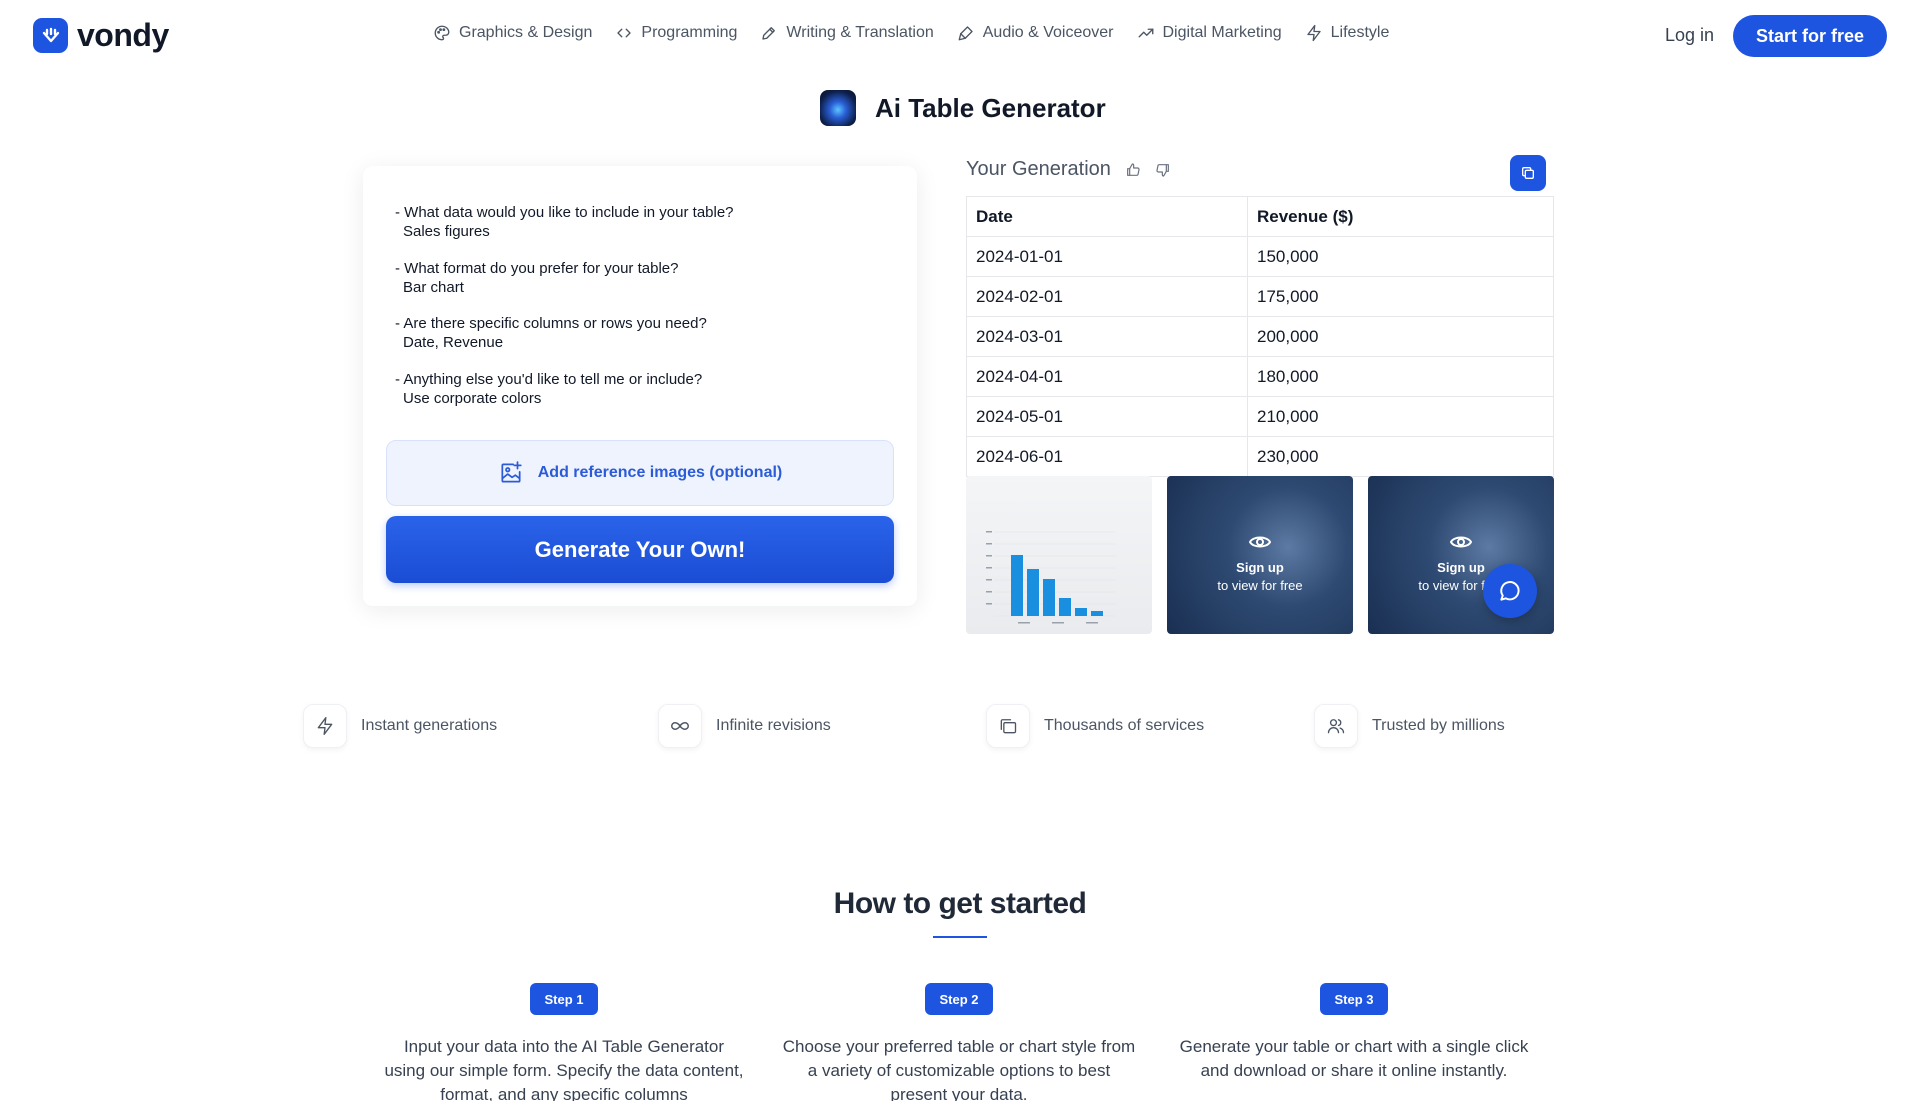 This screenshot has height=1101, width=1920. What do you see at coordinates (1400, 296) in the screenshot?
I see `table-cell: 175,000` at bounding box center [1400, 296].